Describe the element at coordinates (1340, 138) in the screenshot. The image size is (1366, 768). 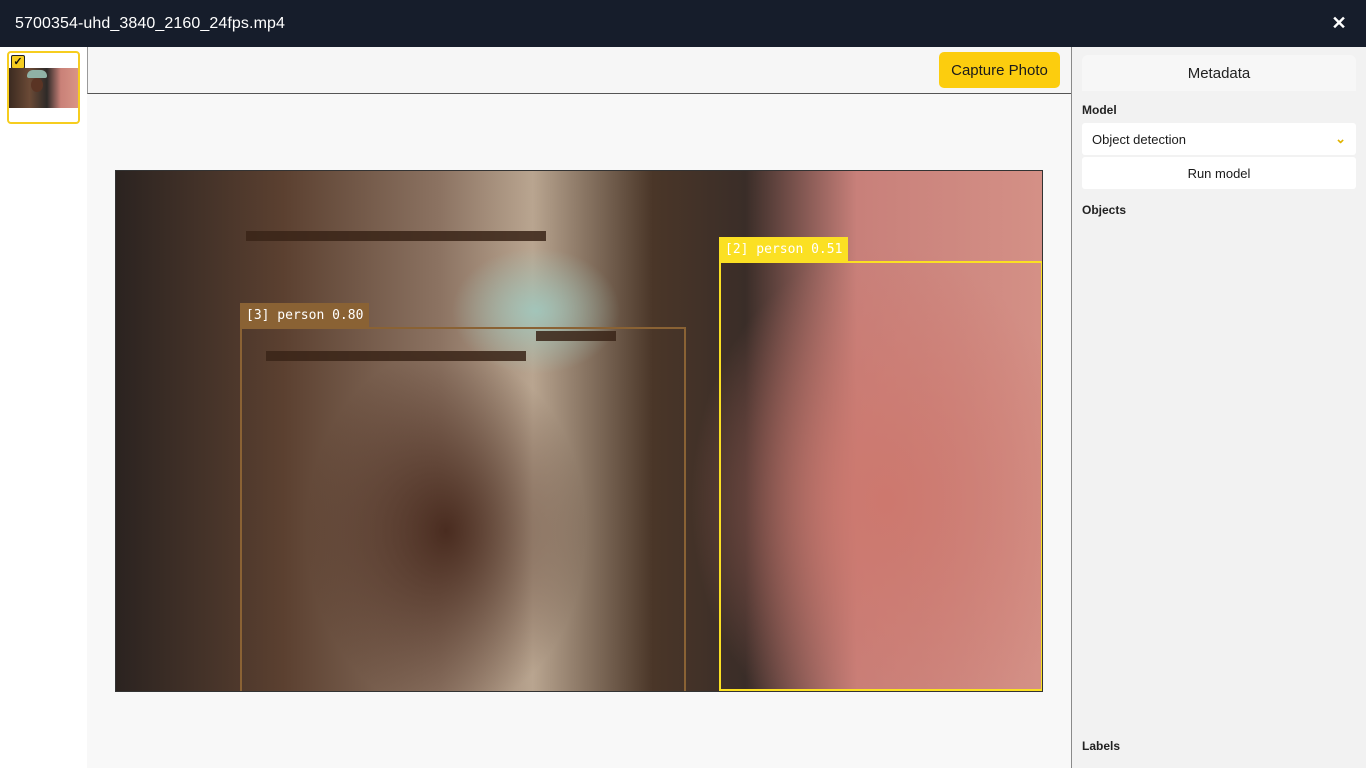
I see `chevron-down-icon: ⌄` at that location.